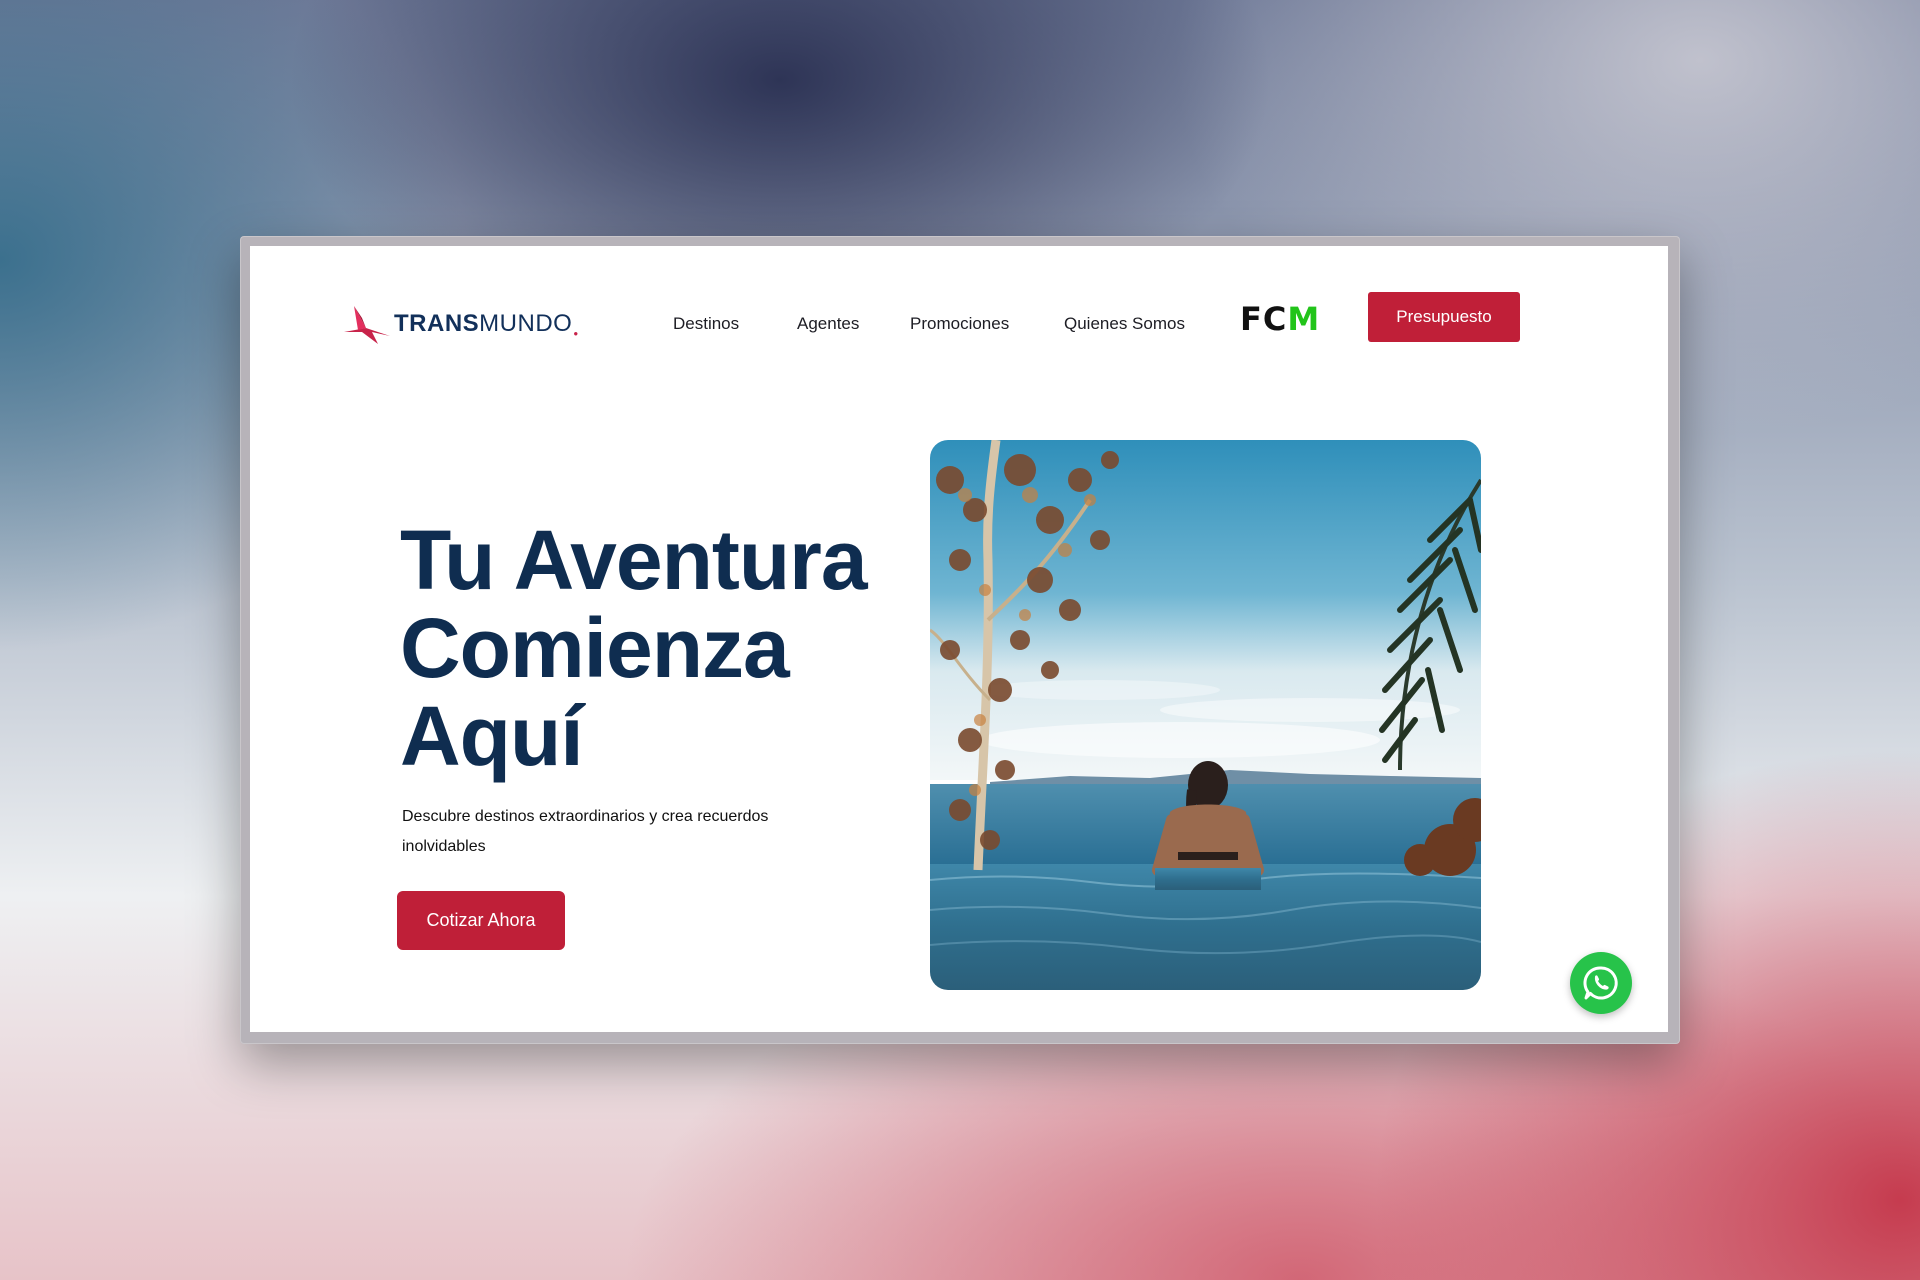 The height and width of the screenshot is (1280, 1920). What do you see at coordinates (1124, 324) in the screenshot?
I see `nav-item-quienes-somos: Quienes Somos` at bounding box center [1124, 324].